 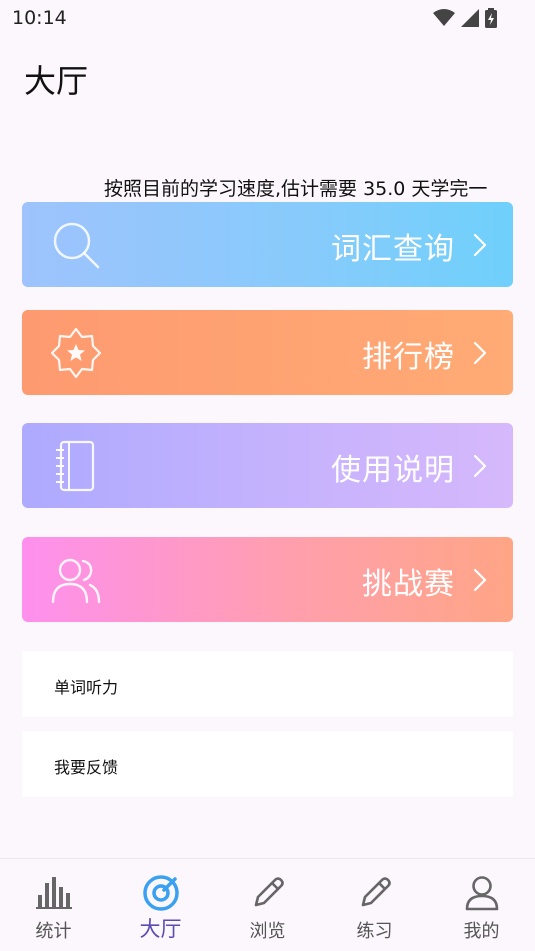 I want to click on user-icon, so click(x=481, y=893).